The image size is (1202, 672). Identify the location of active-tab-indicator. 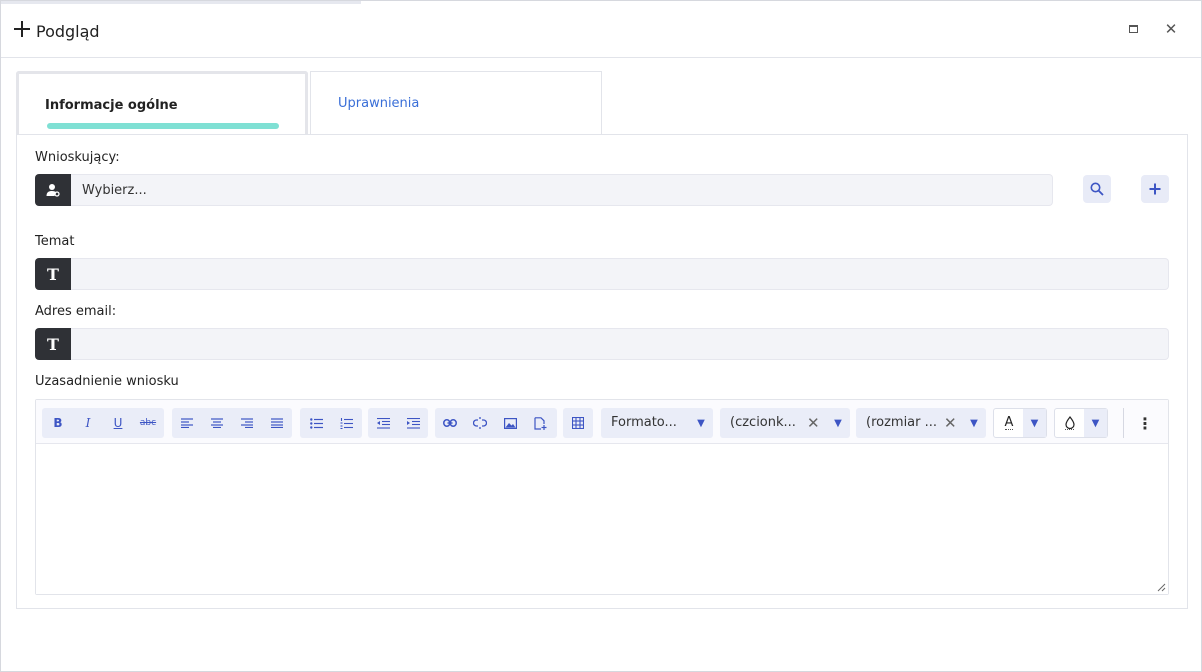
(163, 126).